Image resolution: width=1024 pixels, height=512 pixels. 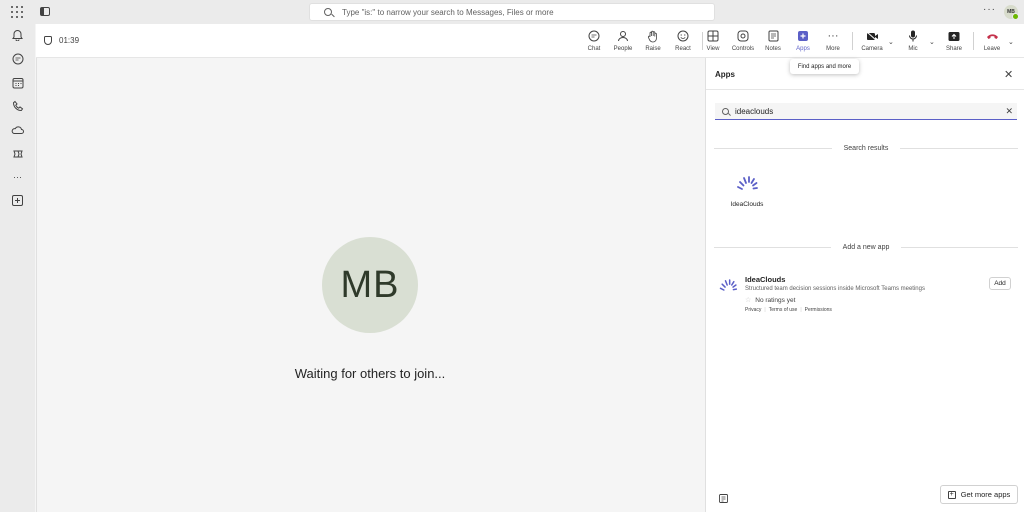 What do you see at coordinates (992, 36) in the screenshot?
I see `hang-up-icon` at bounding box center [992, 36].